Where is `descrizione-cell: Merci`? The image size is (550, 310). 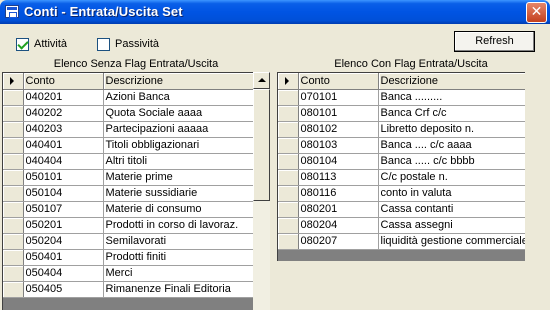
descrizione-cell: Merci is located at coordinates (178, 273).